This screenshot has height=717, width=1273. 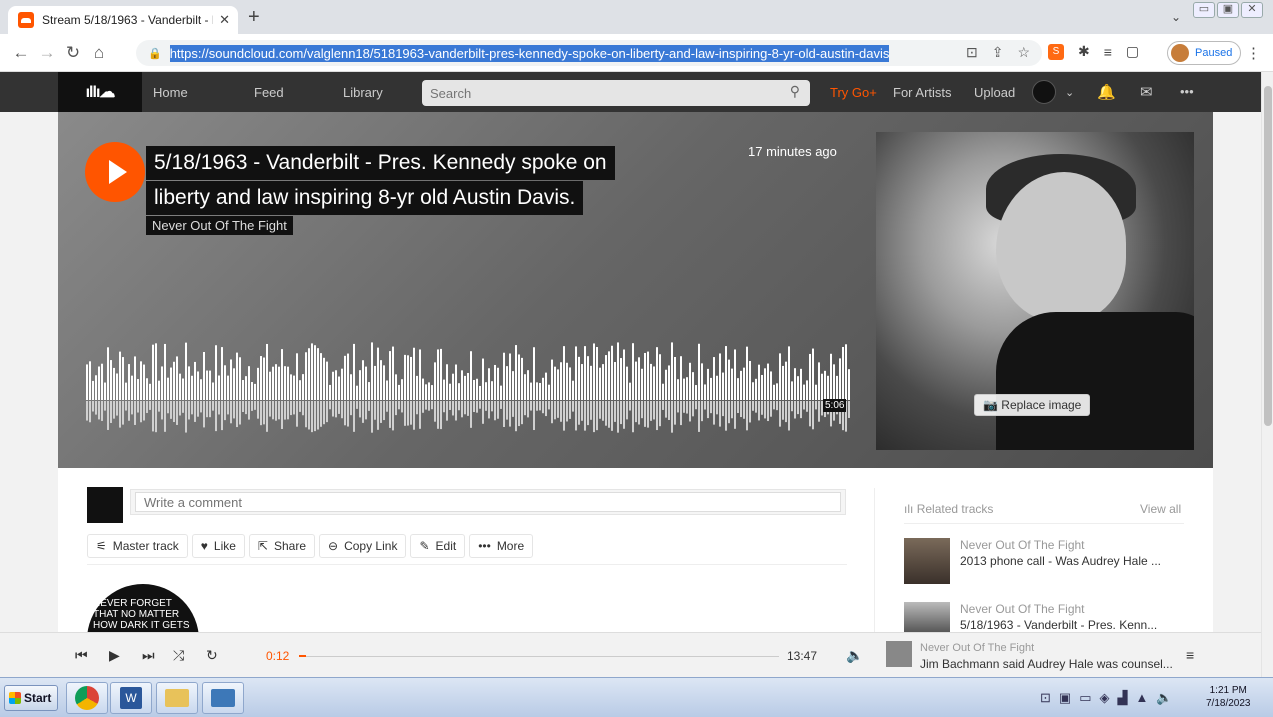 What do you see at coordinates (212, 655) in the screenshot?
I see `repeat-icon: ↻` at bounding box center [212, 655].